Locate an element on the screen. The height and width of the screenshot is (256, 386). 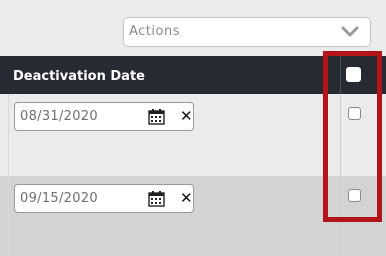
deactivation-date-value: 08/31/2020 is located at coordinates (59, 116).